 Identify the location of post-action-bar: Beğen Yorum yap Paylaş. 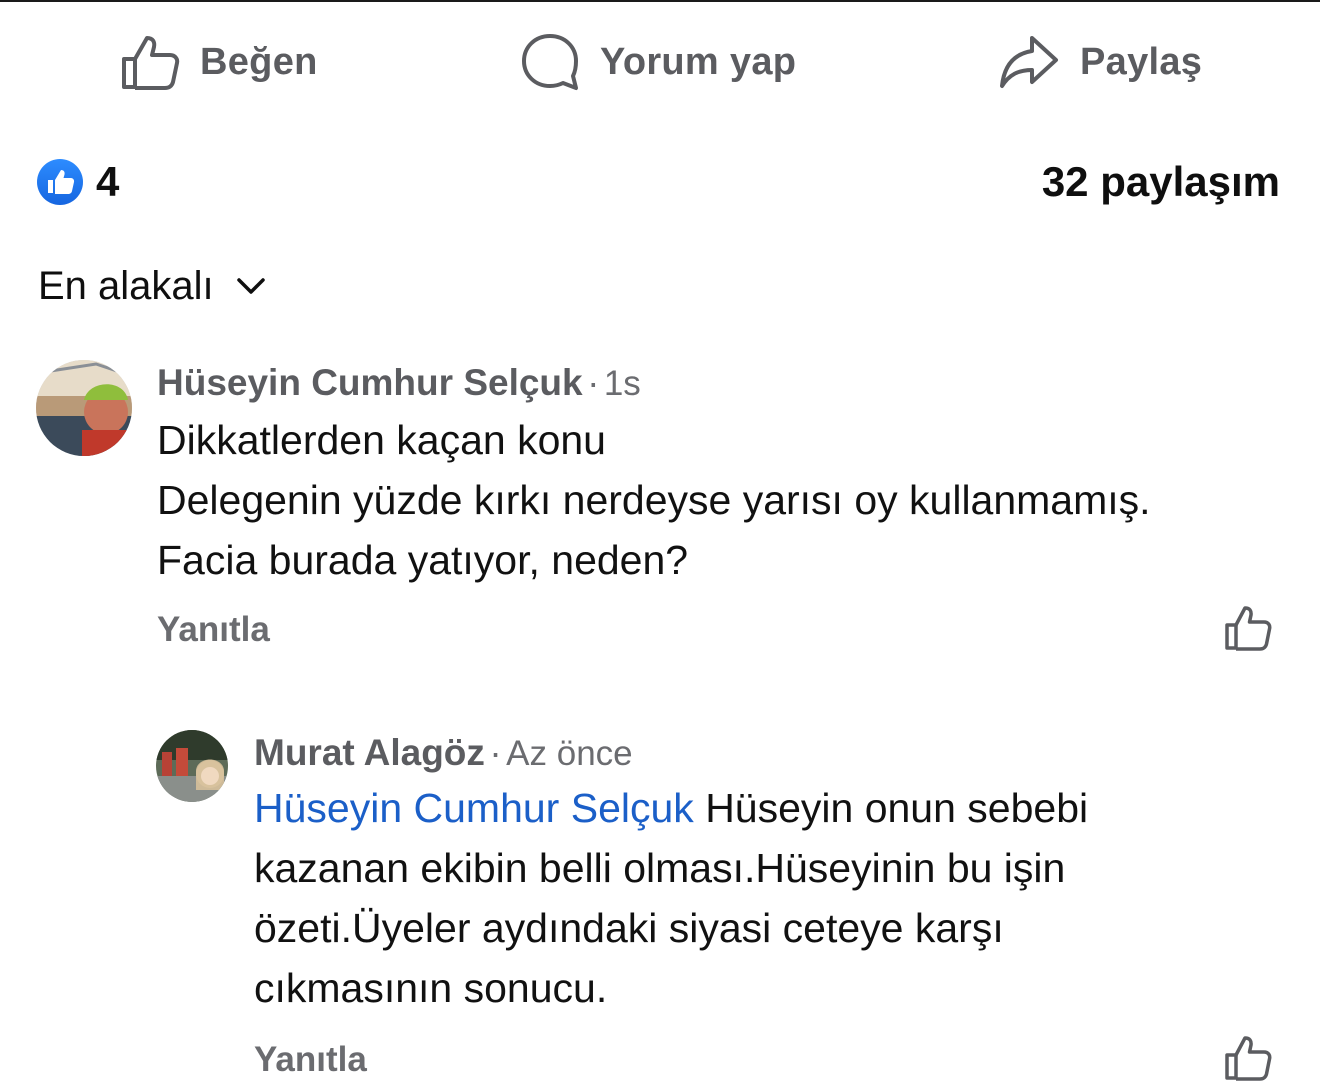
(660, 62).